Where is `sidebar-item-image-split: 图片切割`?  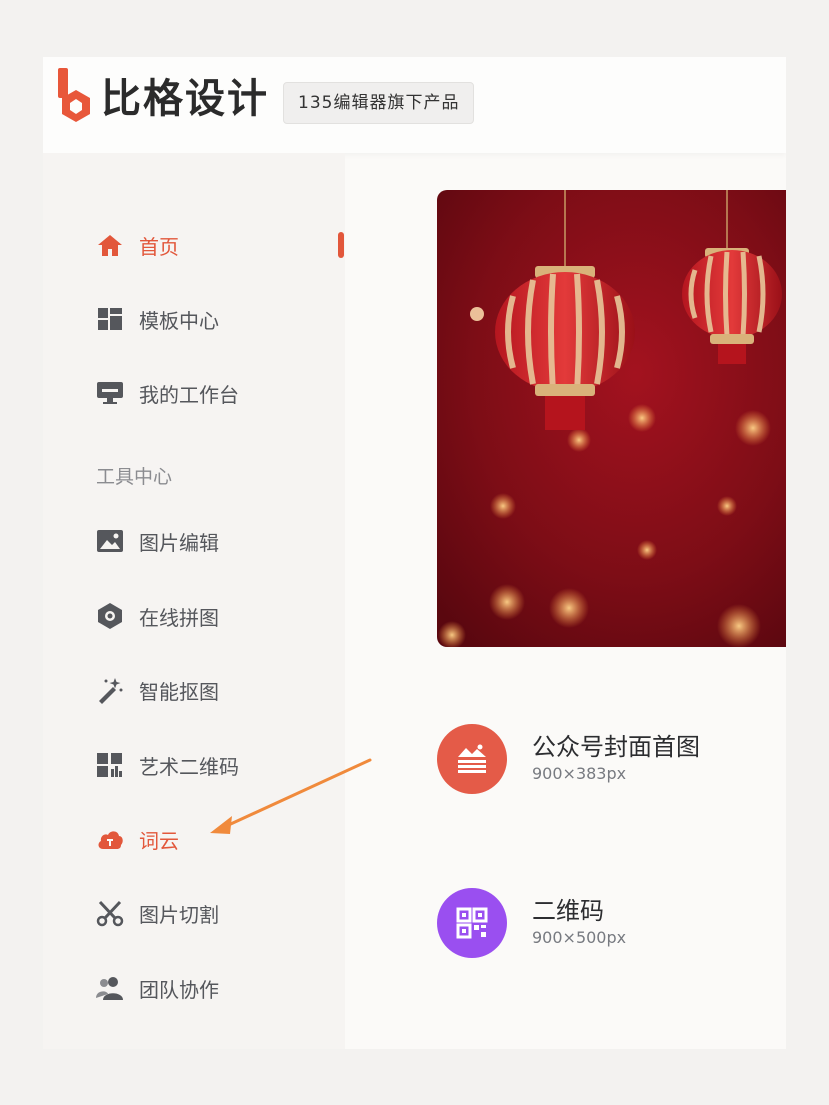 sidebar-item-image-split: 图片切割 is located at coordinates (157, 913).